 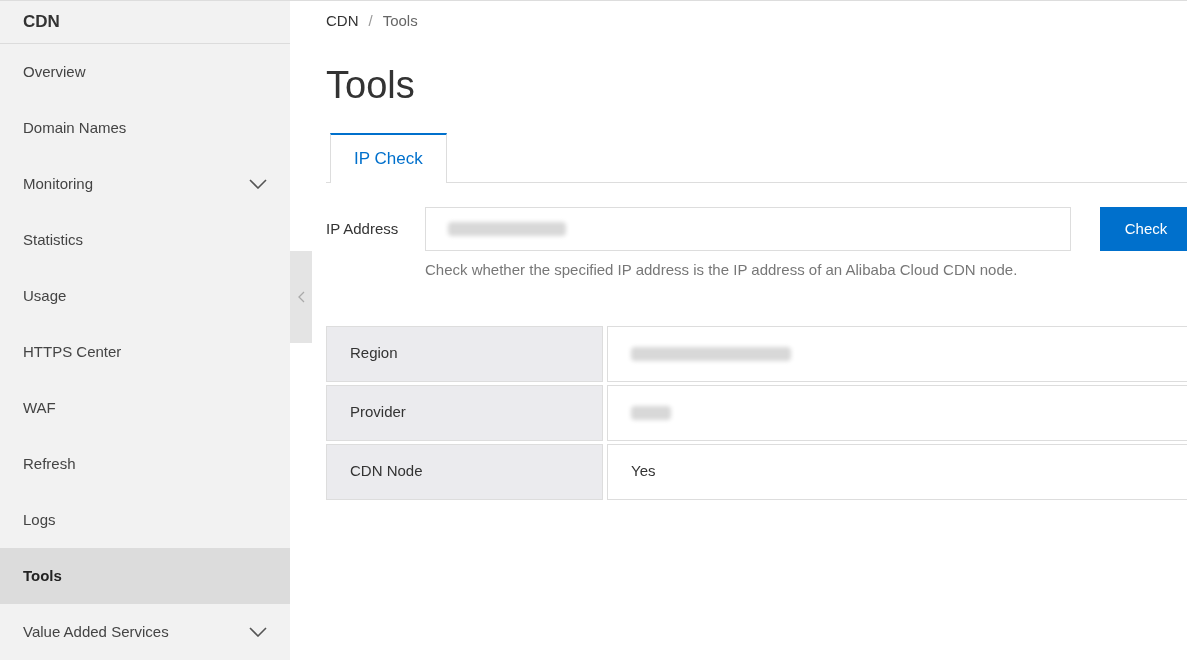 What do you see at coordinates (145, 352) in the screenshot?
I see `sidebar-item: HTTPS Center` at bounding box center [145, 352].